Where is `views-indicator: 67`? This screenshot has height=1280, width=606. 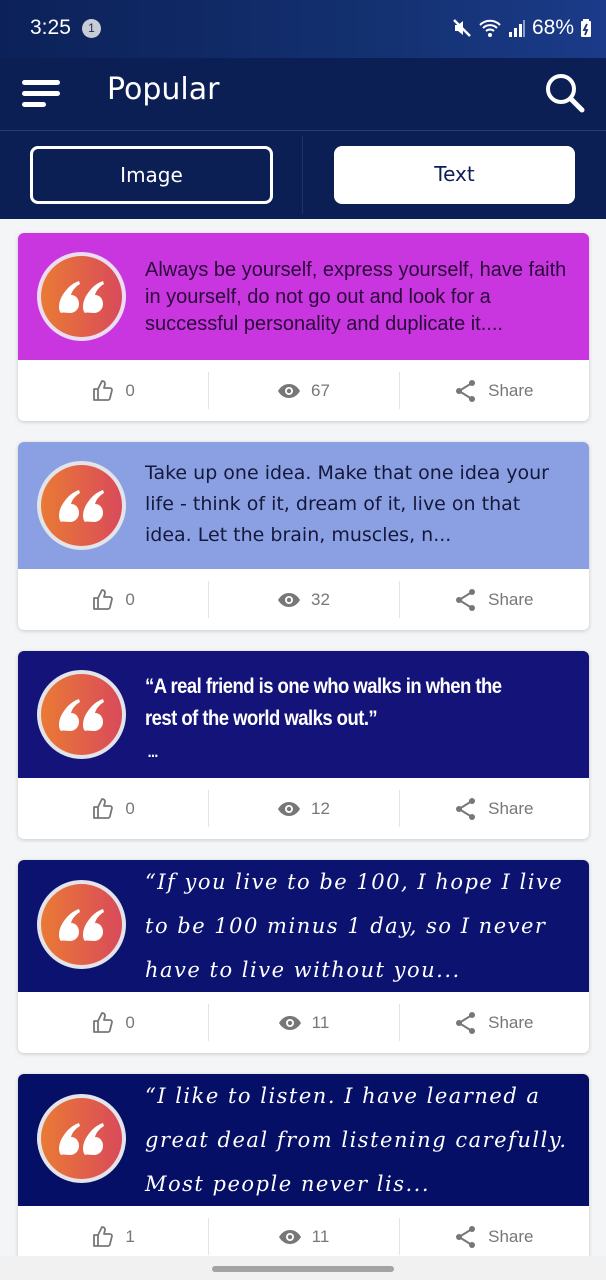 views-indicator: 67 is located at coordinates (303, 390).